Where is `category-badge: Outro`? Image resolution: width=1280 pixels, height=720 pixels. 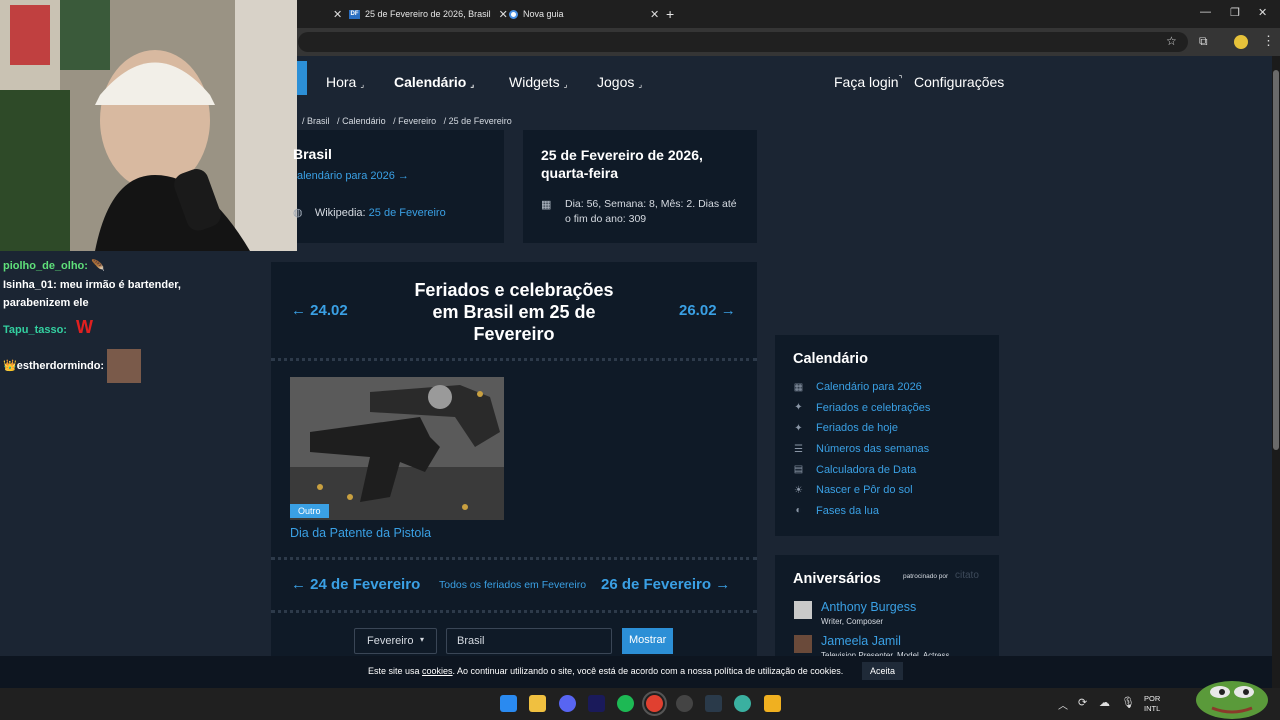
category-badge: Outro is located at coordinates (309, 511).